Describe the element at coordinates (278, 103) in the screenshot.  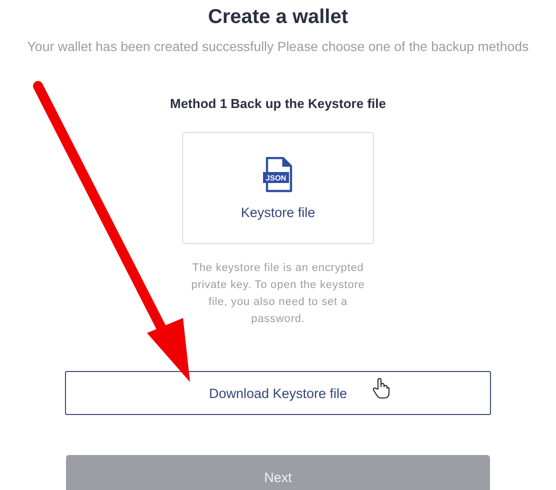
I see `method-heading: Method 1 Back up the Keystore file` at that location.